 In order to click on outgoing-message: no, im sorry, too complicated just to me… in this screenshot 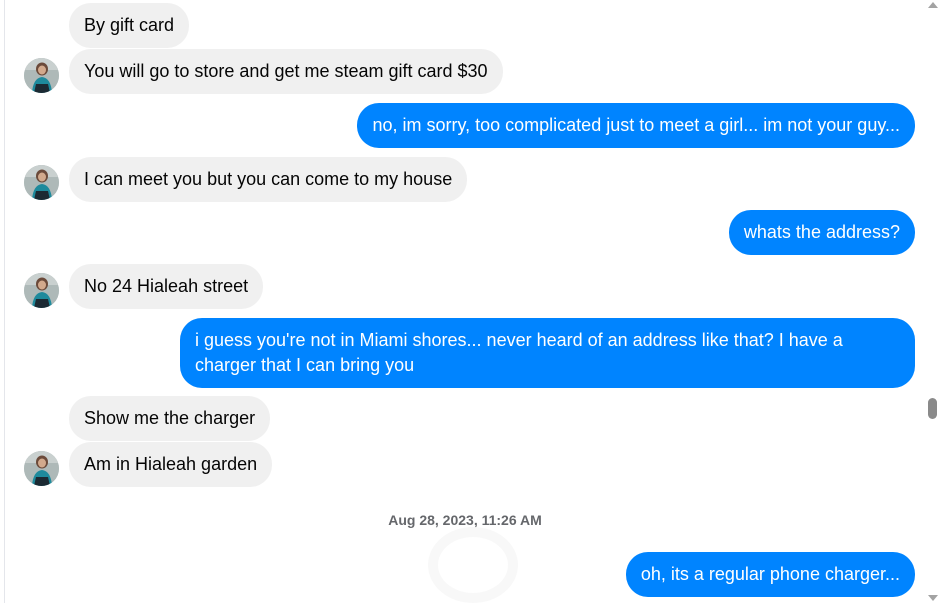, I will do `click(636, 125)`.